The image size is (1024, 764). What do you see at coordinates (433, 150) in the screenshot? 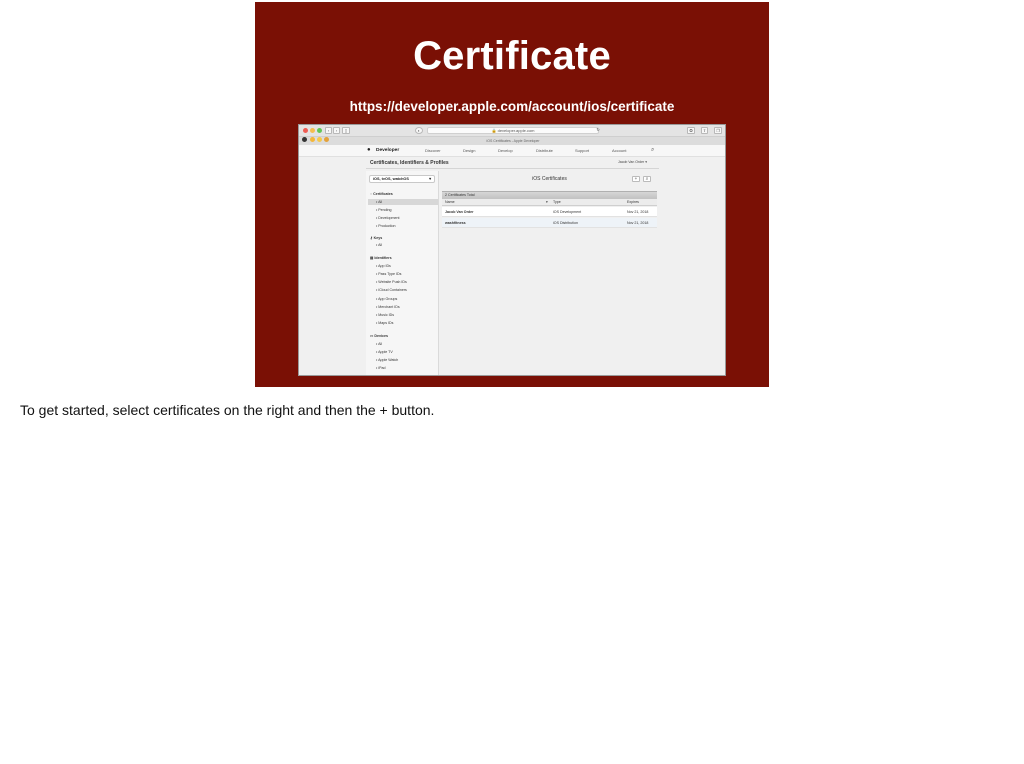
I see `nav-item-discover: Discover` at bounding box center [433, 150].